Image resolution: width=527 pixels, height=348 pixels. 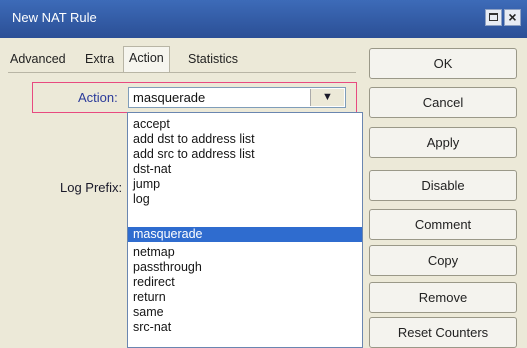 I want to click on remove-button: Remove, so click(x=443, y=297).